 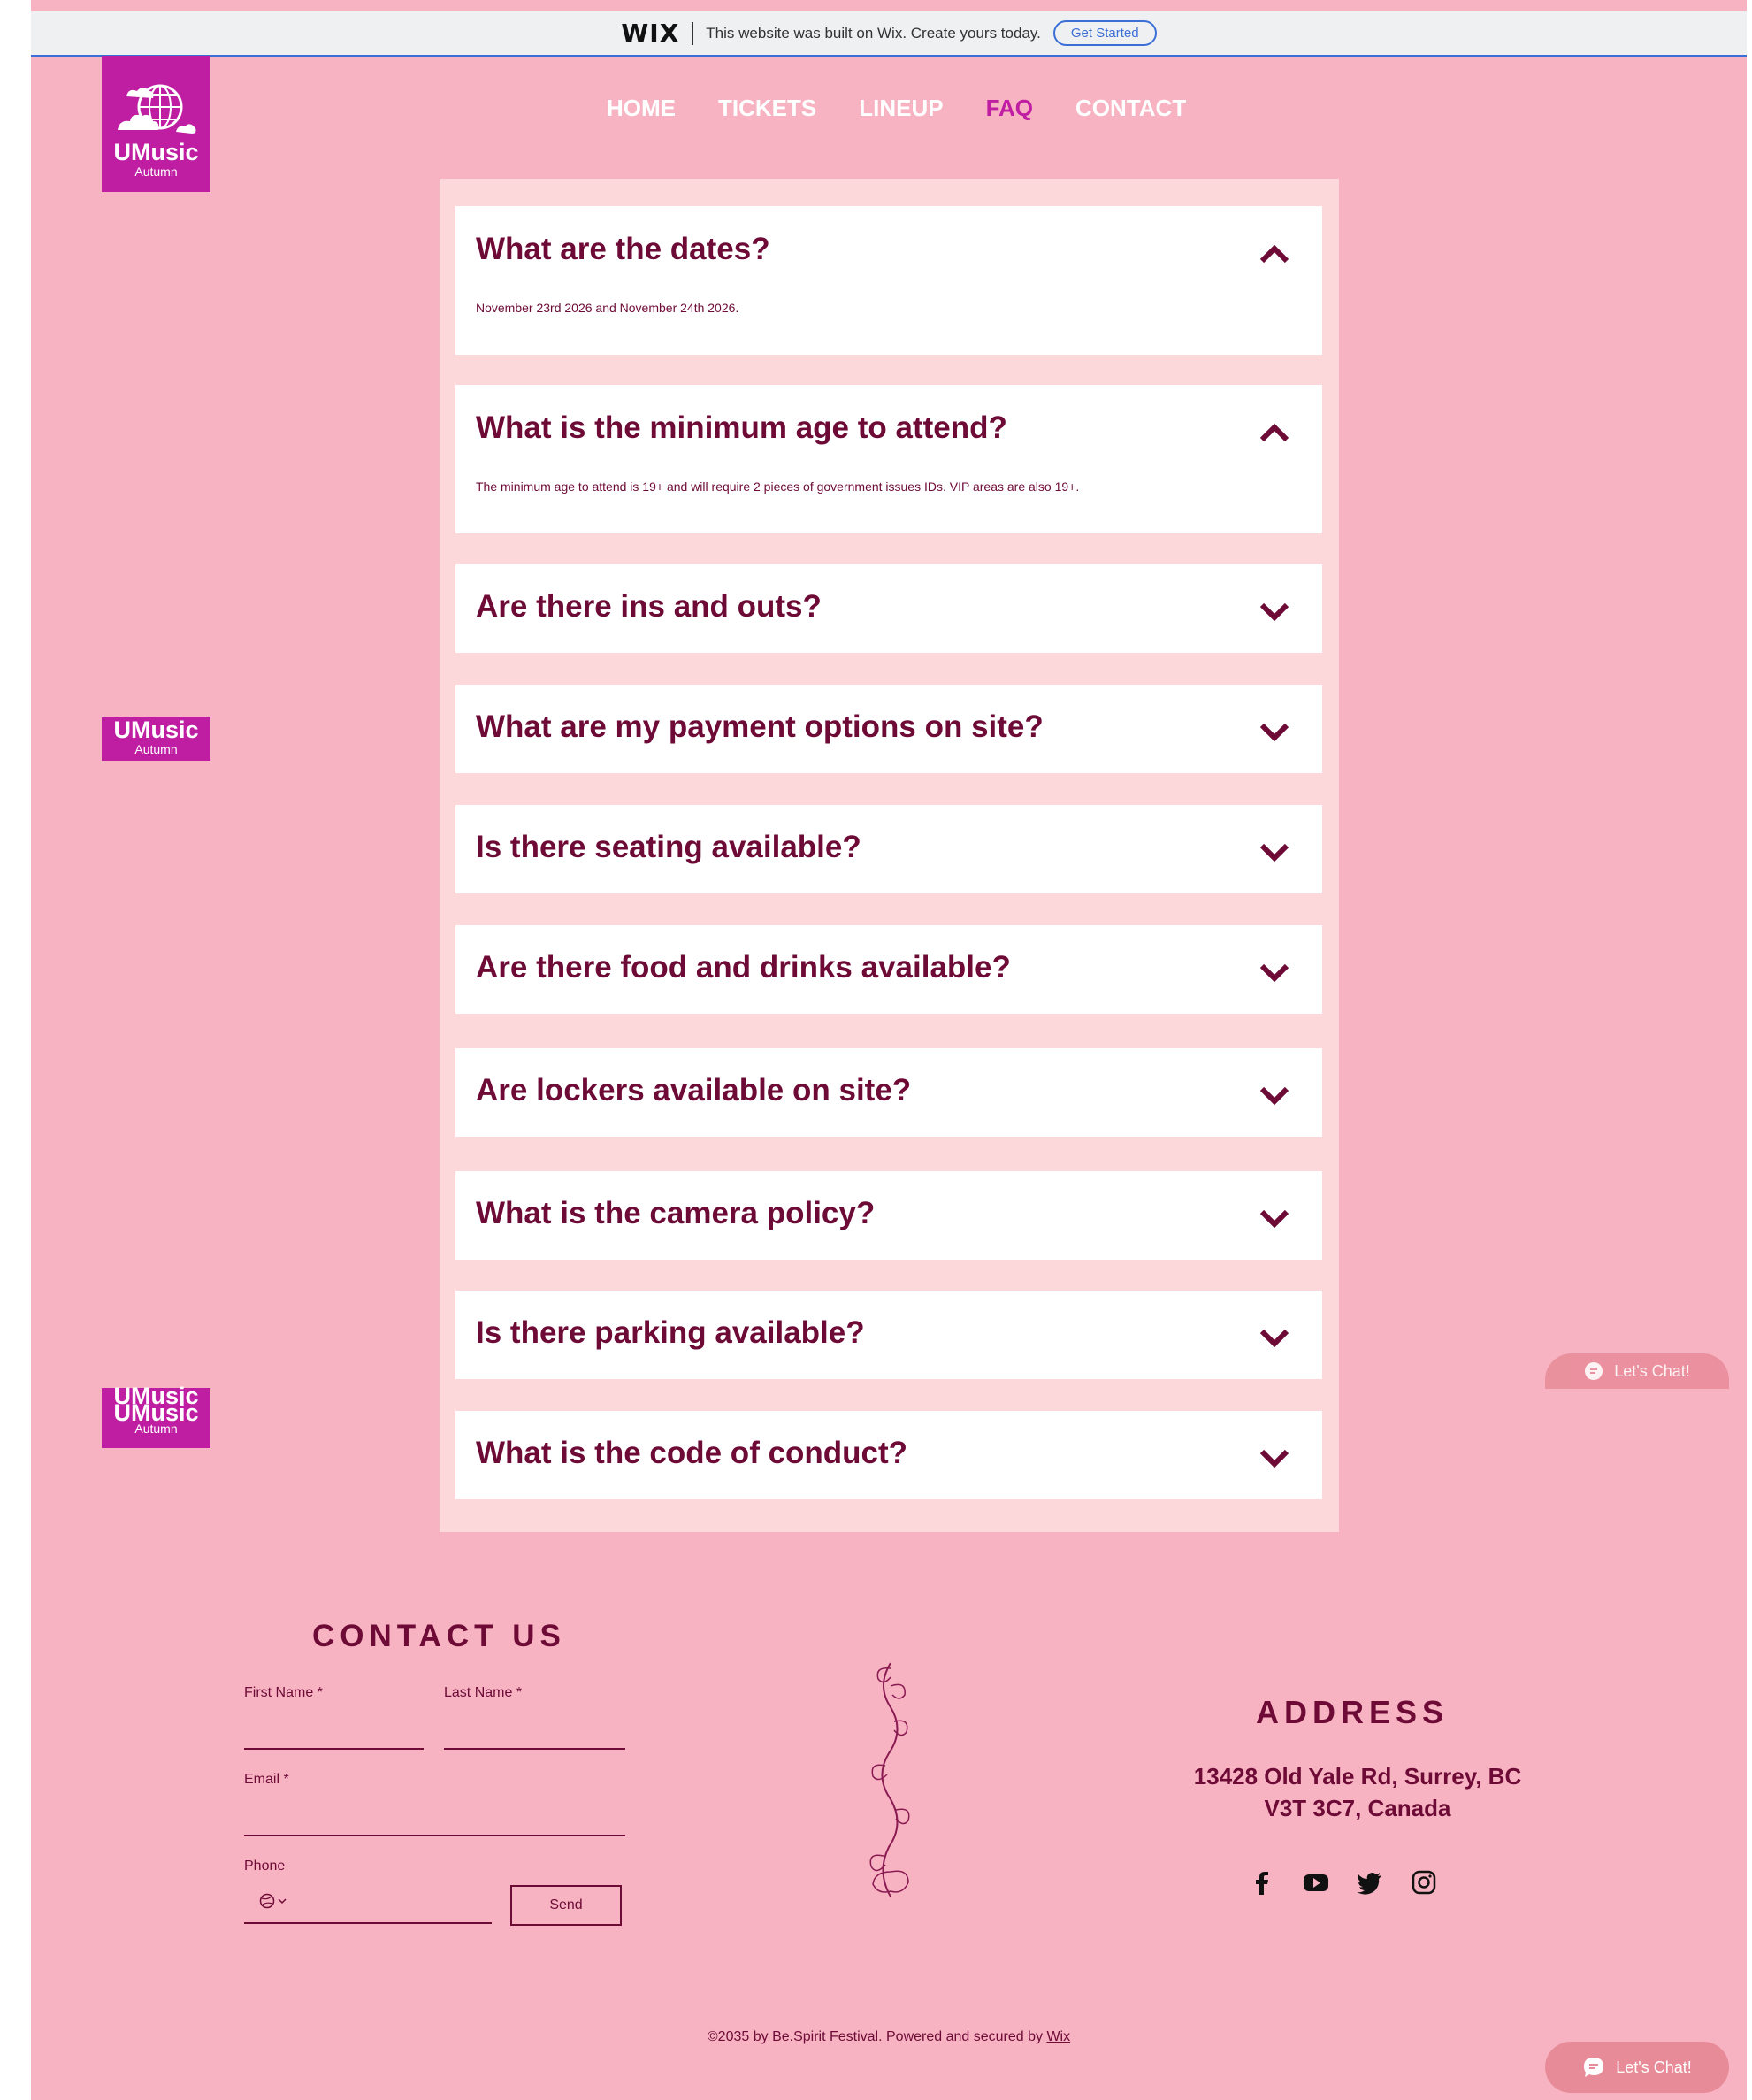 I want to click on disco-globe-icon, so click(x=156, y=109).